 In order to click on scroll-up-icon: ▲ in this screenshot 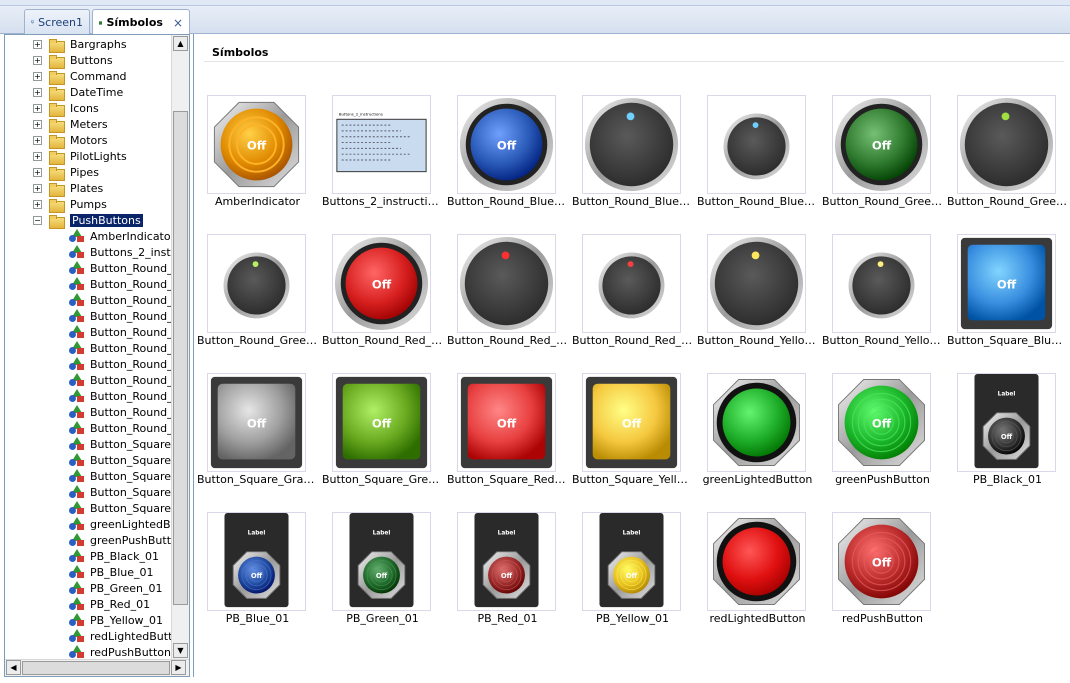, I will do `click(180, 43)`.